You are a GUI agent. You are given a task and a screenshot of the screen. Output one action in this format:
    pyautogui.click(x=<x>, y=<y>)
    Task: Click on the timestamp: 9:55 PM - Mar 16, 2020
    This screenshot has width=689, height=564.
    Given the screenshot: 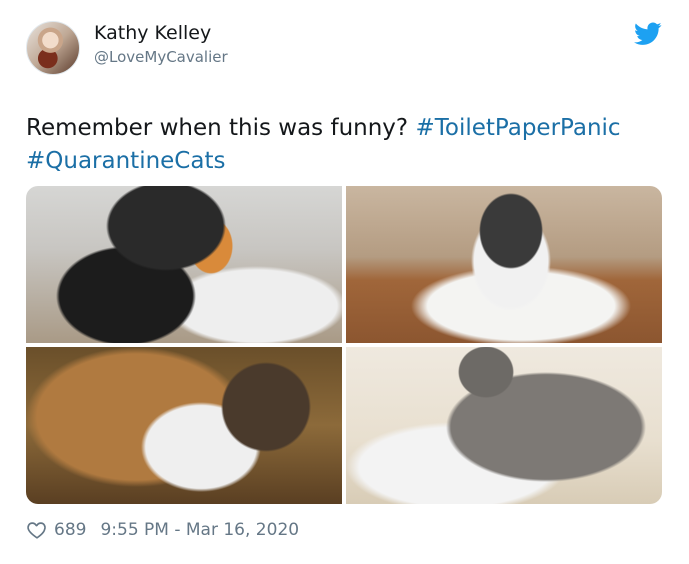 What is the action you would take?
    pyautogui.click(x=199, y=530)
    